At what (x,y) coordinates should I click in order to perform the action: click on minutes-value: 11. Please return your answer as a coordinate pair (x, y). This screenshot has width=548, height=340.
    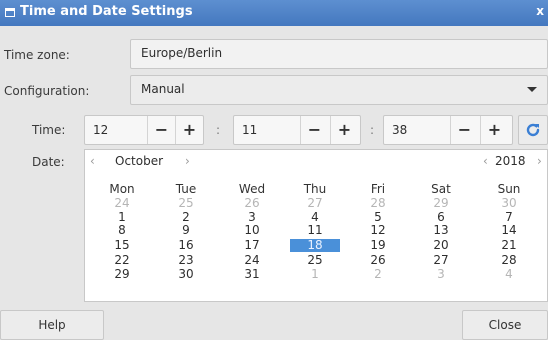
    Looking at the image, I should click on (249, 130).